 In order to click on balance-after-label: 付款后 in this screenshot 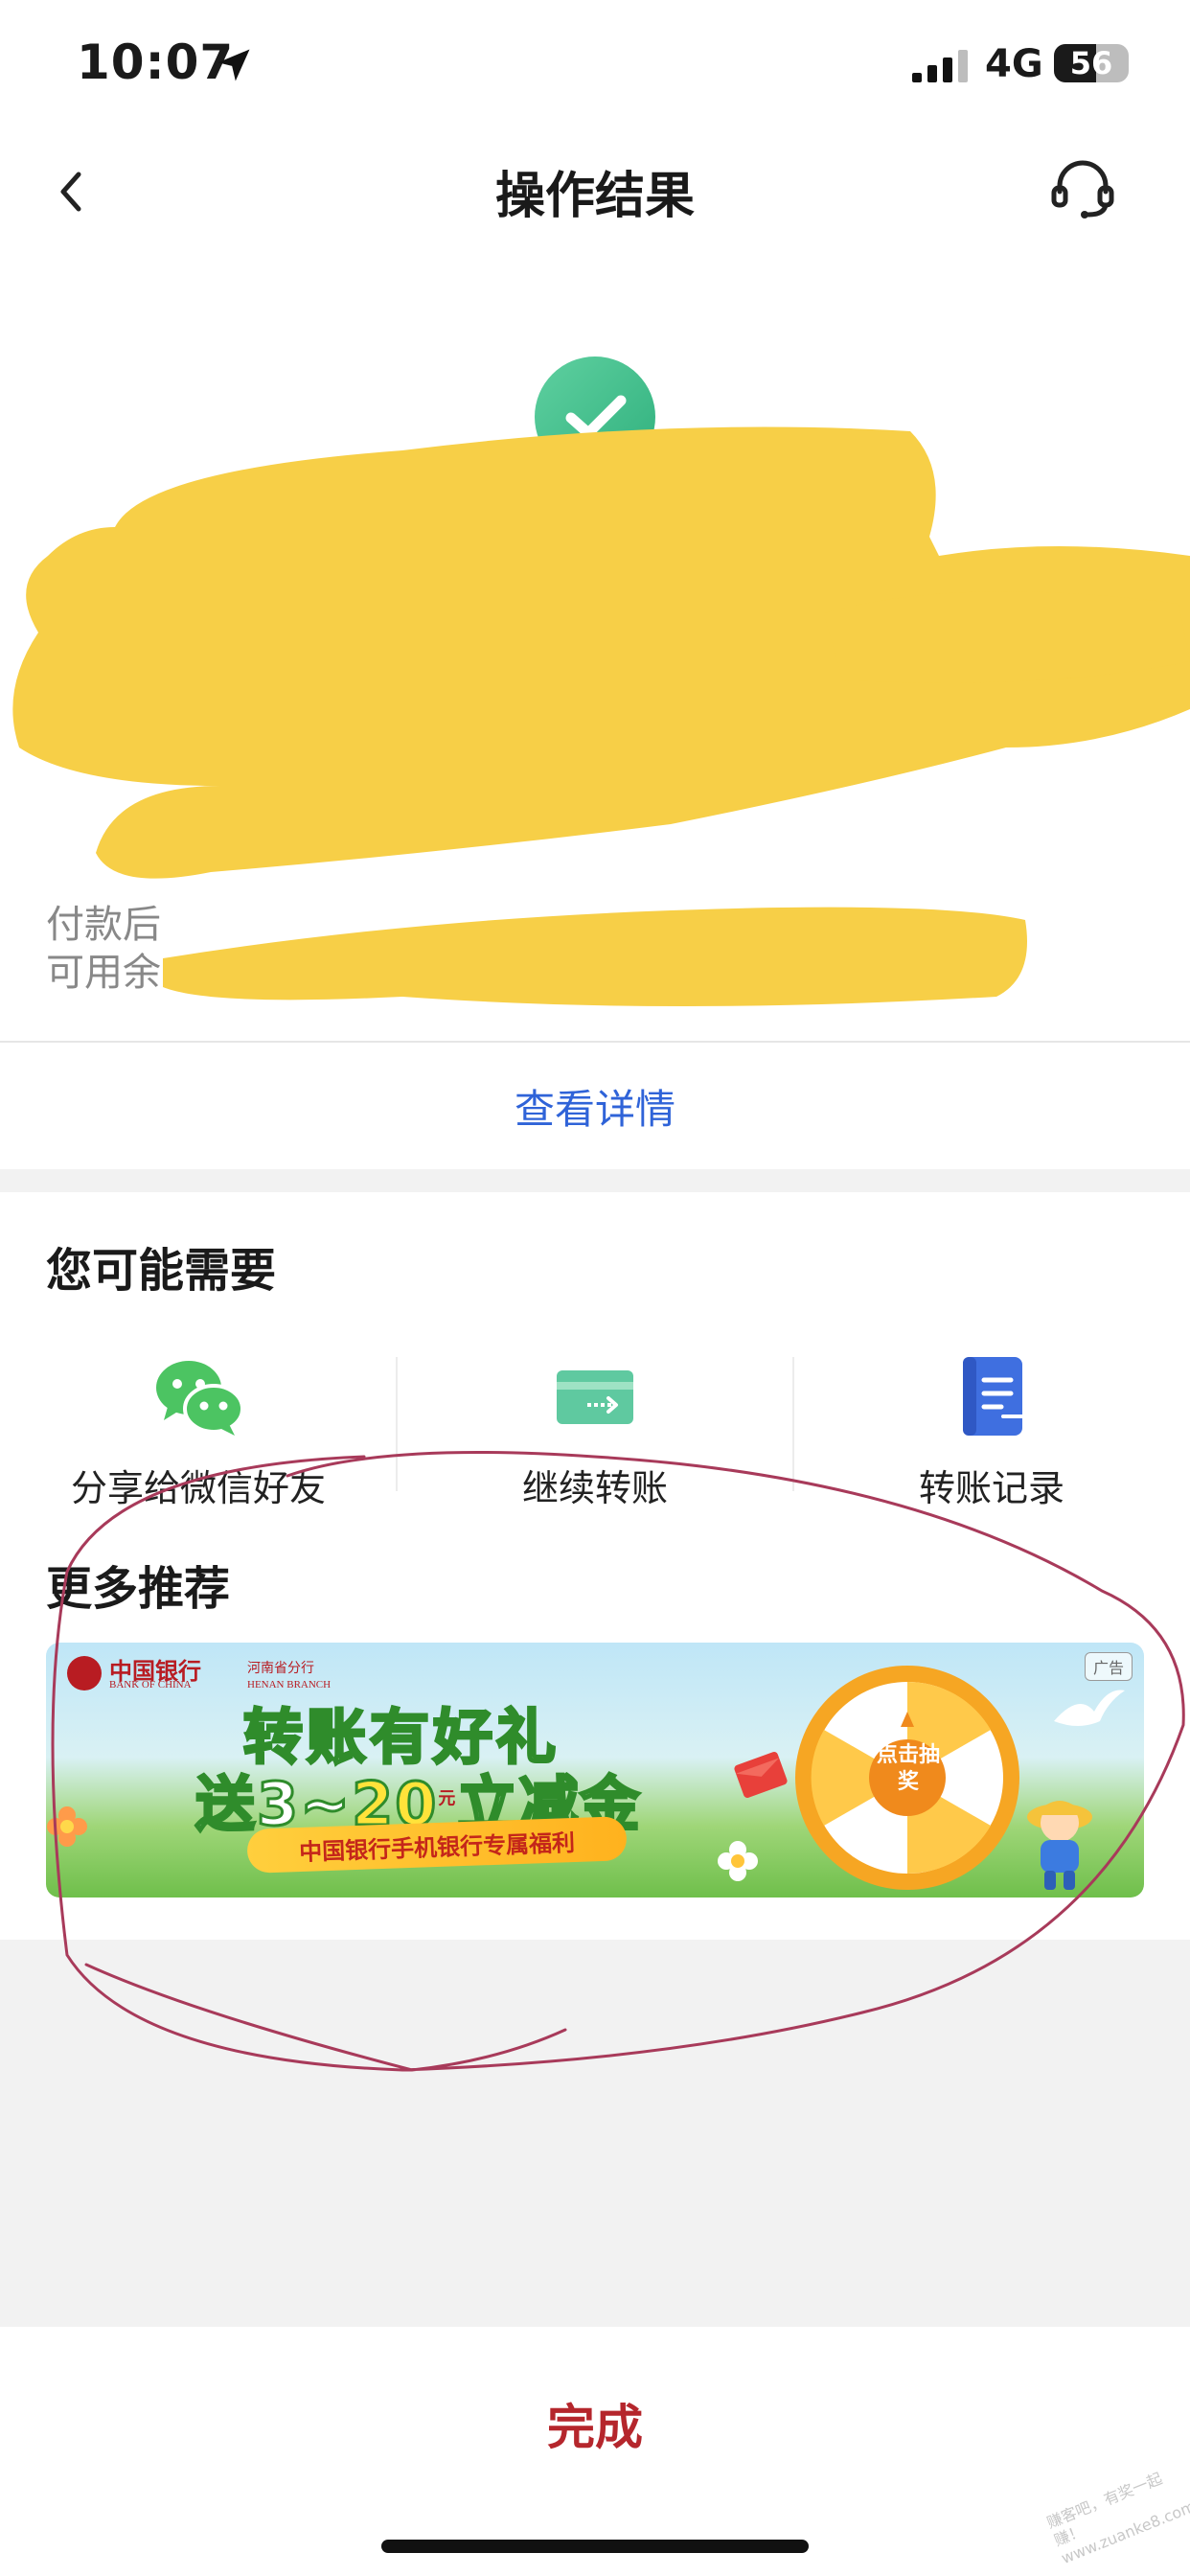, I will do `click(103, 925)`.